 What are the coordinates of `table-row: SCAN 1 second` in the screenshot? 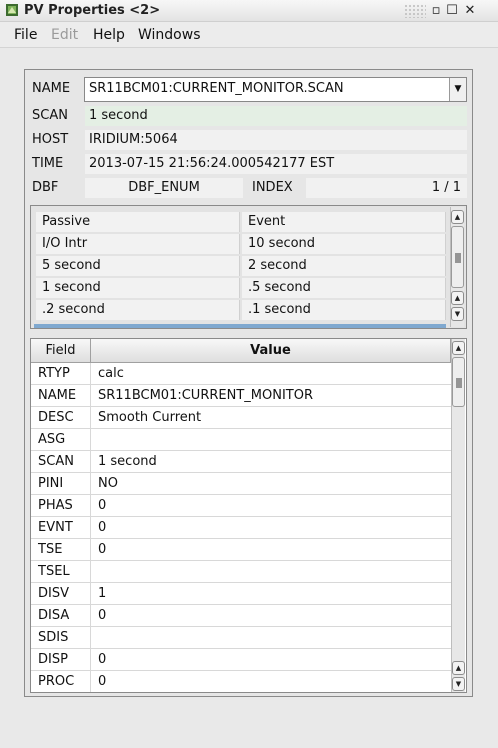 It's located at (241, 462).